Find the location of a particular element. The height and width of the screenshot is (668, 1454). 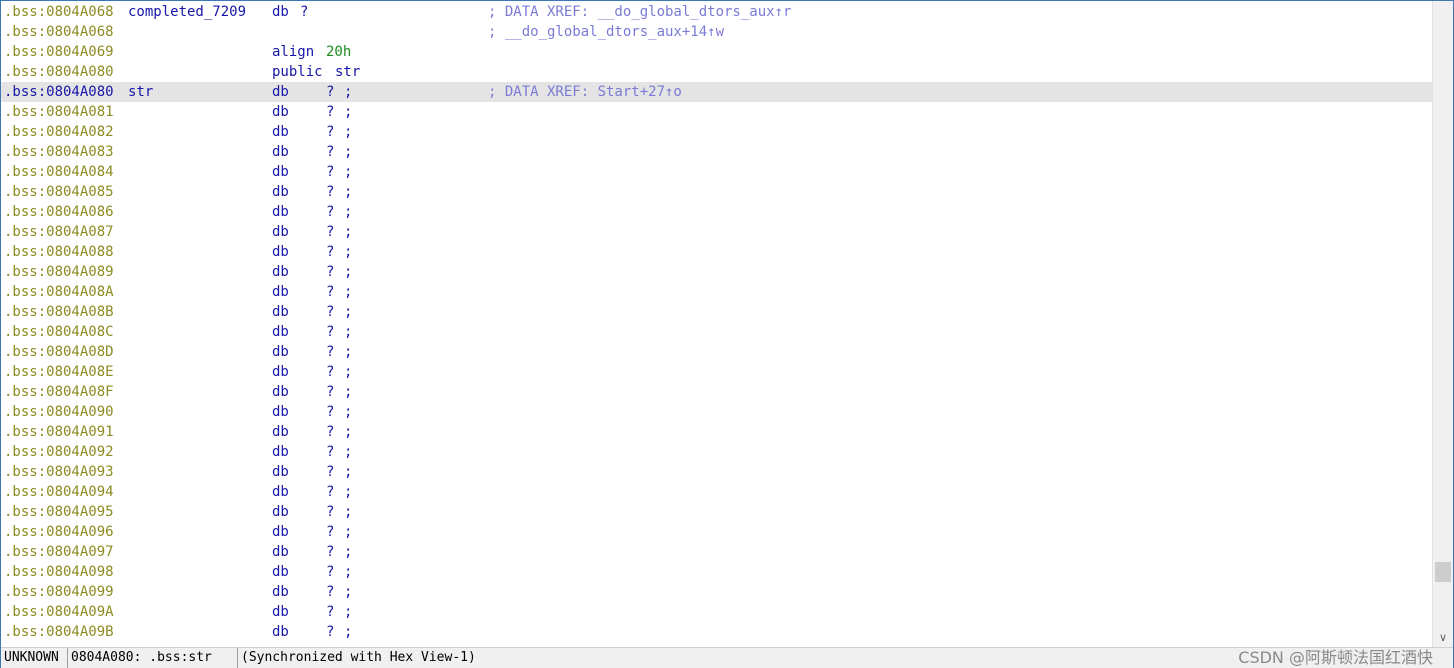

line-mnemonic: public is located at coordinates (297, 72).